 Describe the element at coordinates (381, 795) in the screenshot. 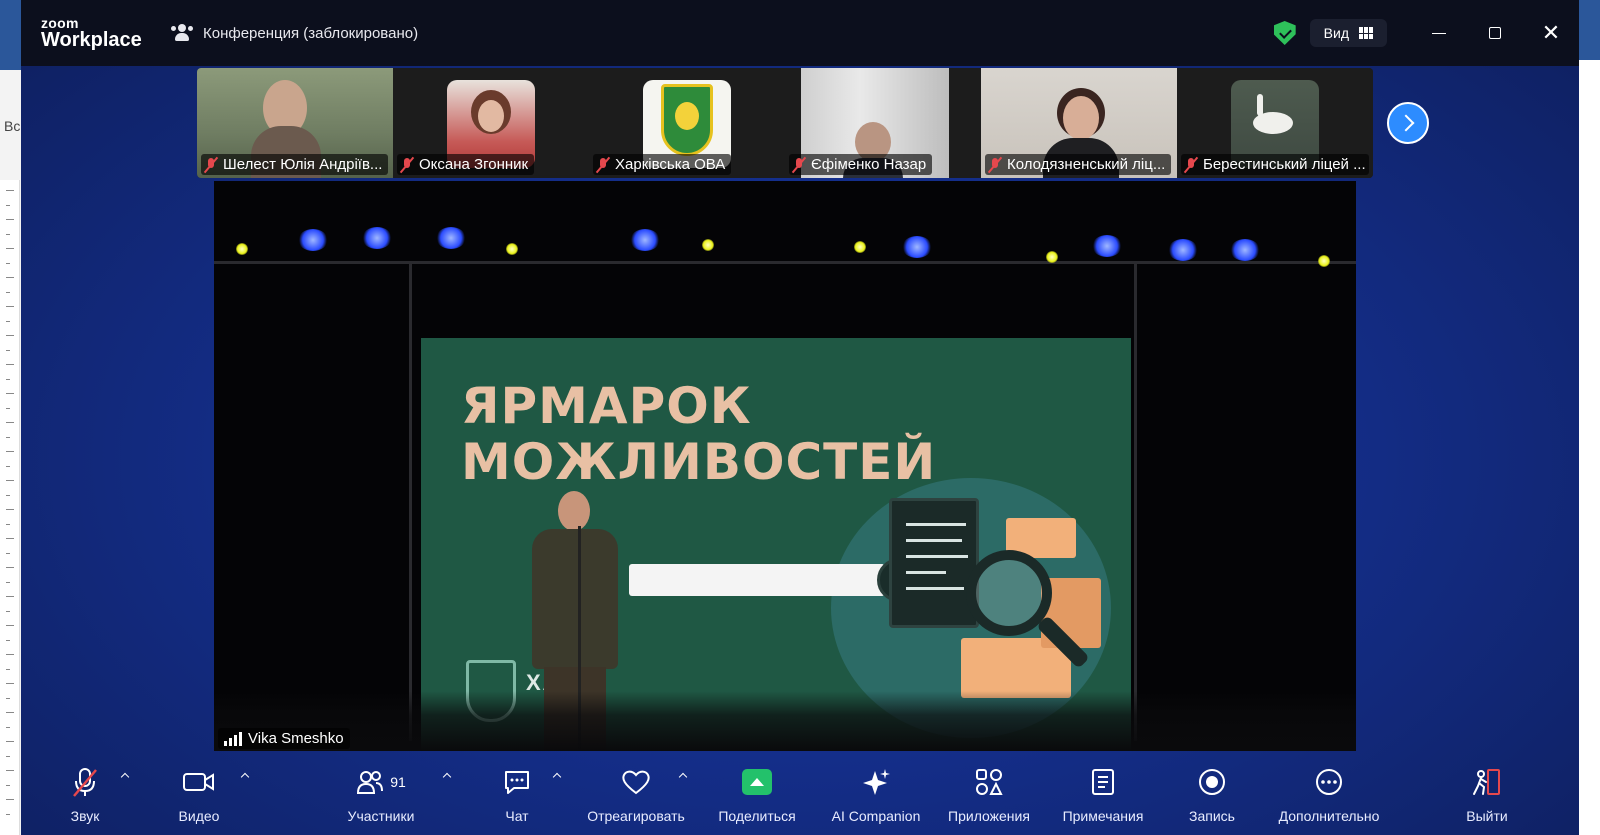

I see `participants-button: 91 Участники` at that location.